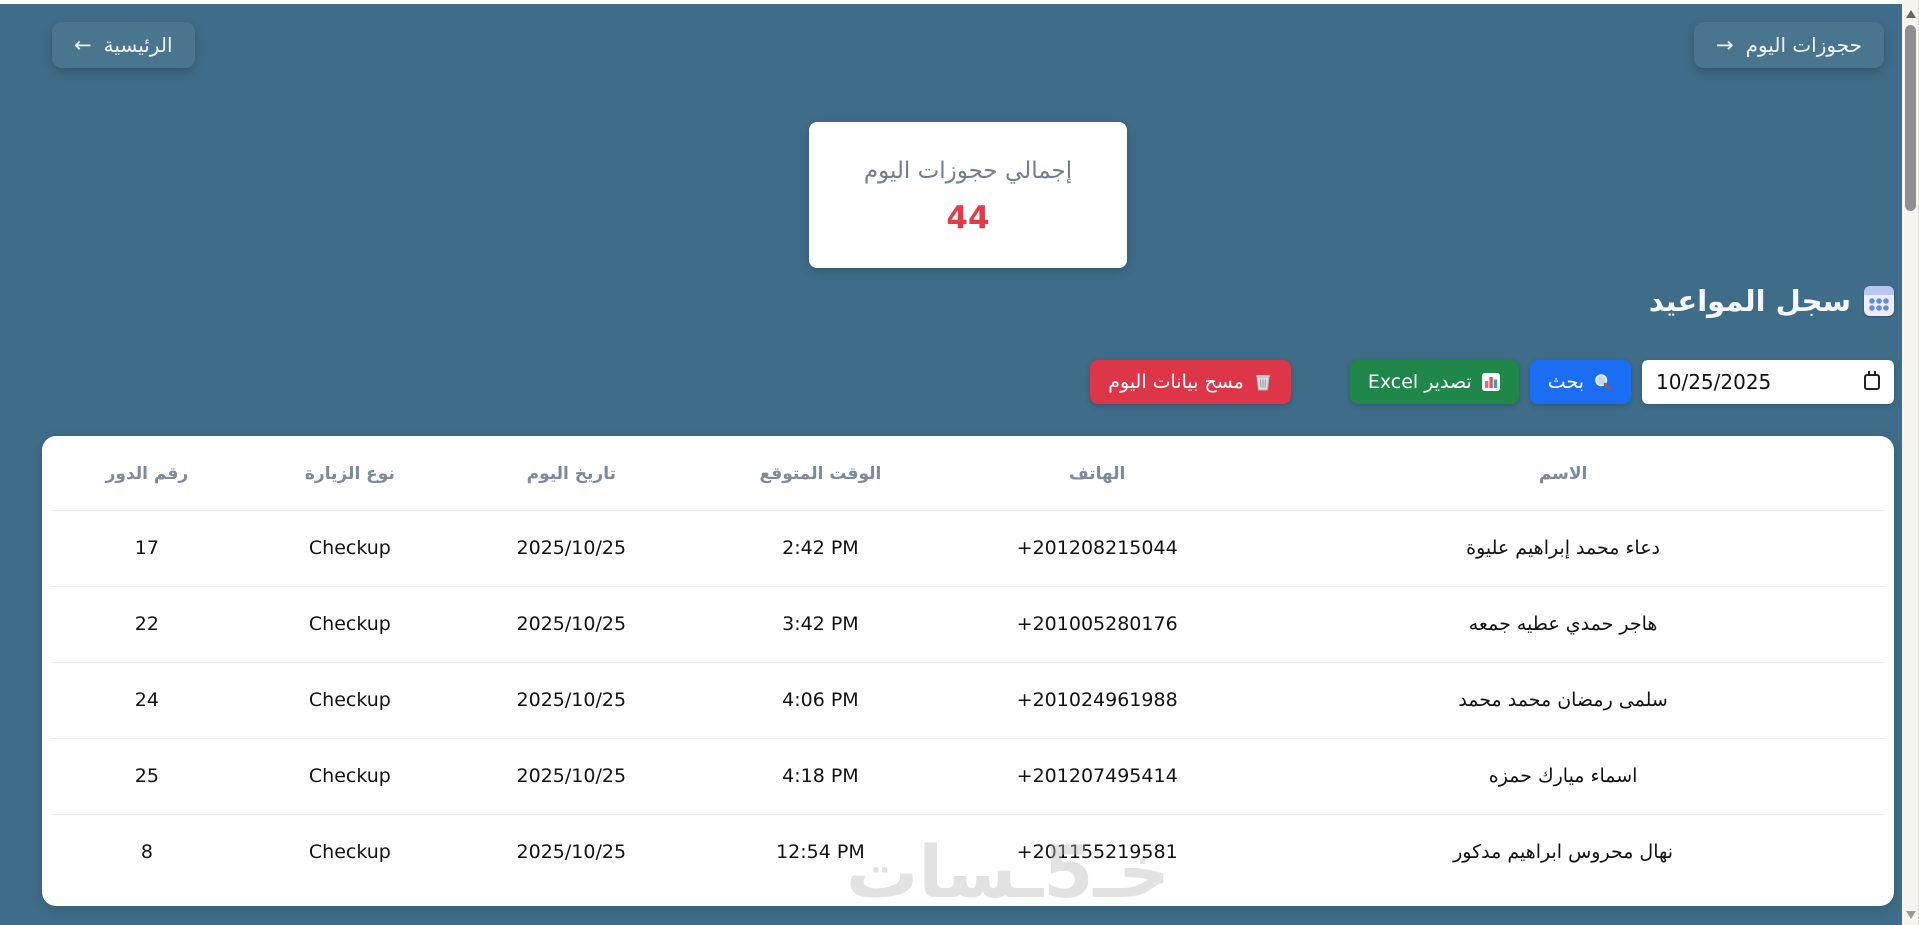  What do you see at coordinates (820, 775) in the screenshot?
I see `cell-expected-time: 4:18 PM` at bounding box center [820, 775].